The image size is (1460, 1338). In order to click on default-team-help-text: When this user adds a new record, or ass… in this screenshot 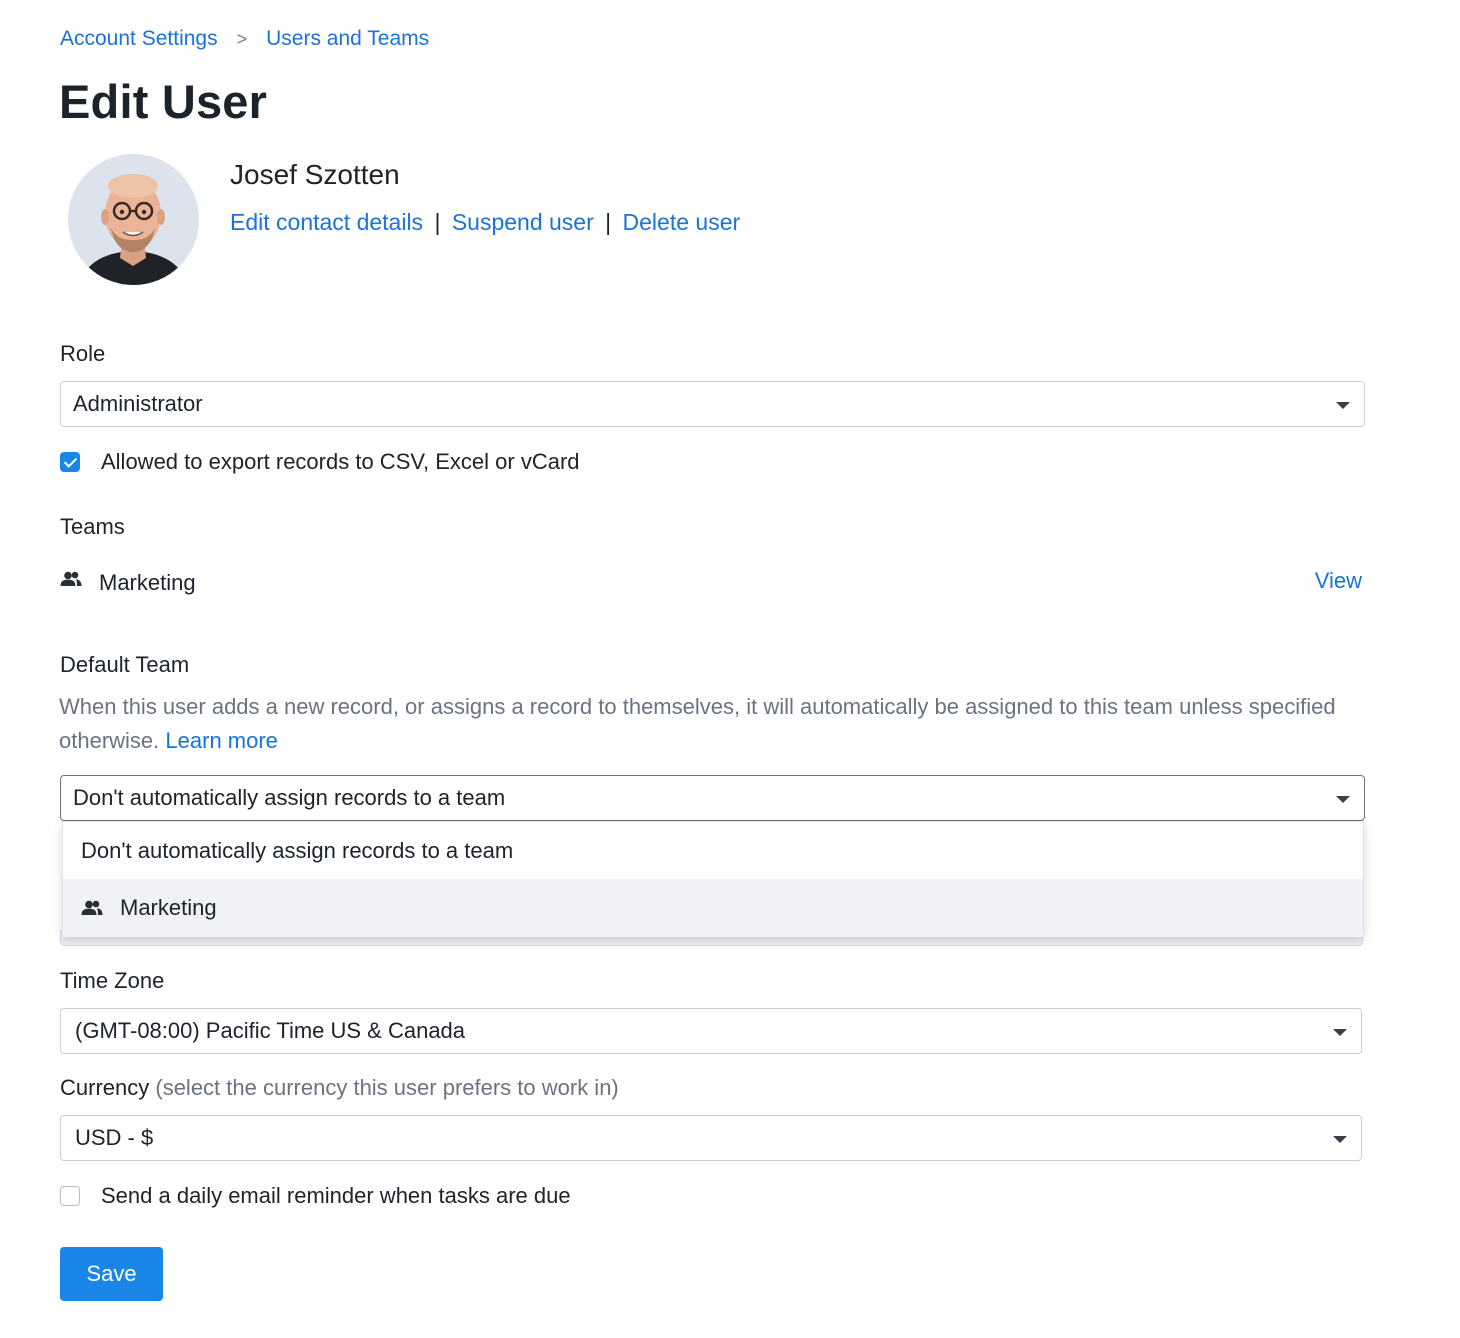, I will do `click(709, 724)`.